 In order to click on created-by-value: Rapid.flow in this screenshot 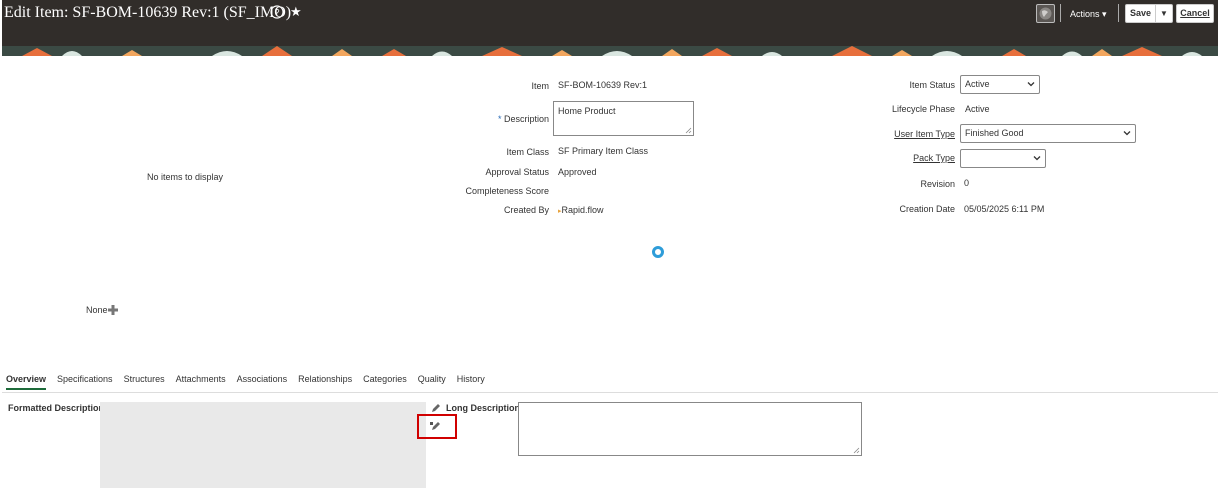, I will do `click(582, 210)`.